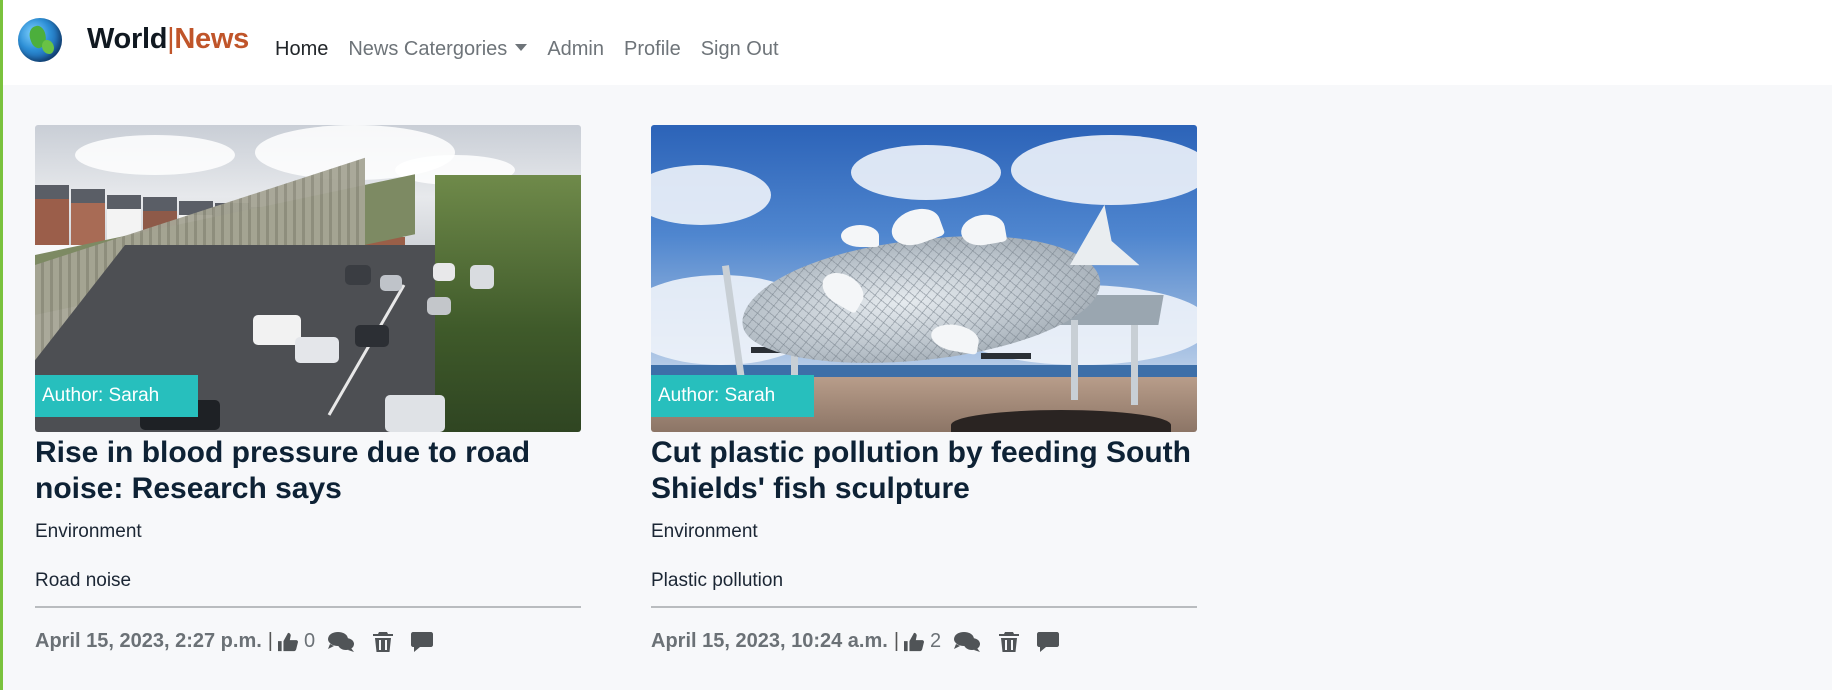 Image resolution: width=1832 pixels, height=690 pixels. I want to click on likes-count: 0, so click(309, 641).